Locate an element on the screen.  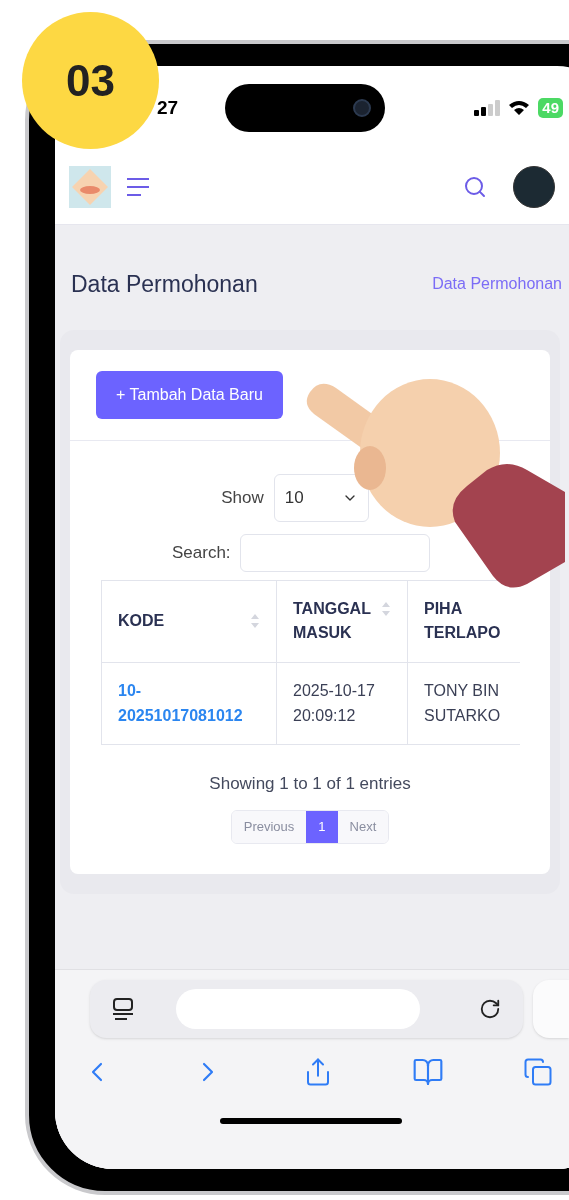
camera-icon is located at coordinates (362, 108).